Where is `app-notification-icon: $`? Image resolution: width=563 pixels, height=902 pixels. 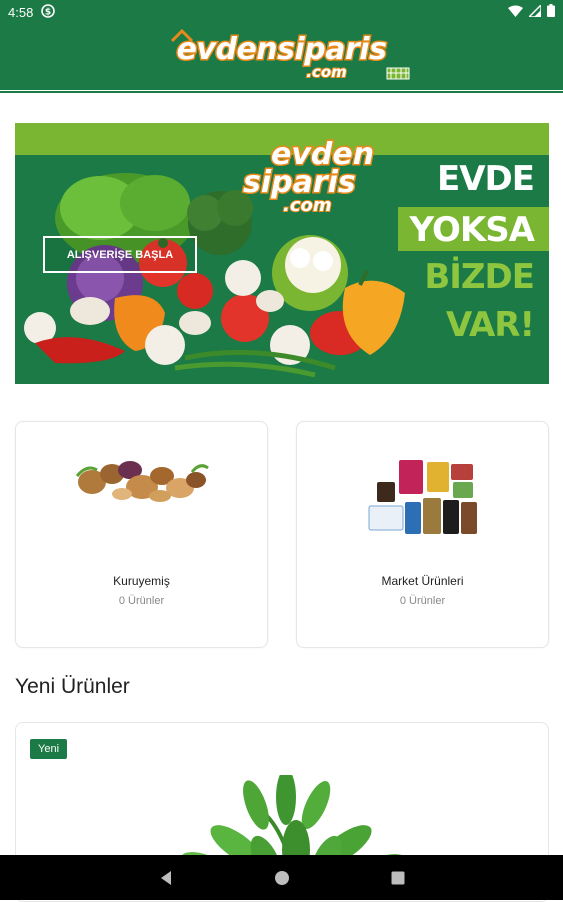
app-notification-icon: $ is located at coordinates (48, 12).